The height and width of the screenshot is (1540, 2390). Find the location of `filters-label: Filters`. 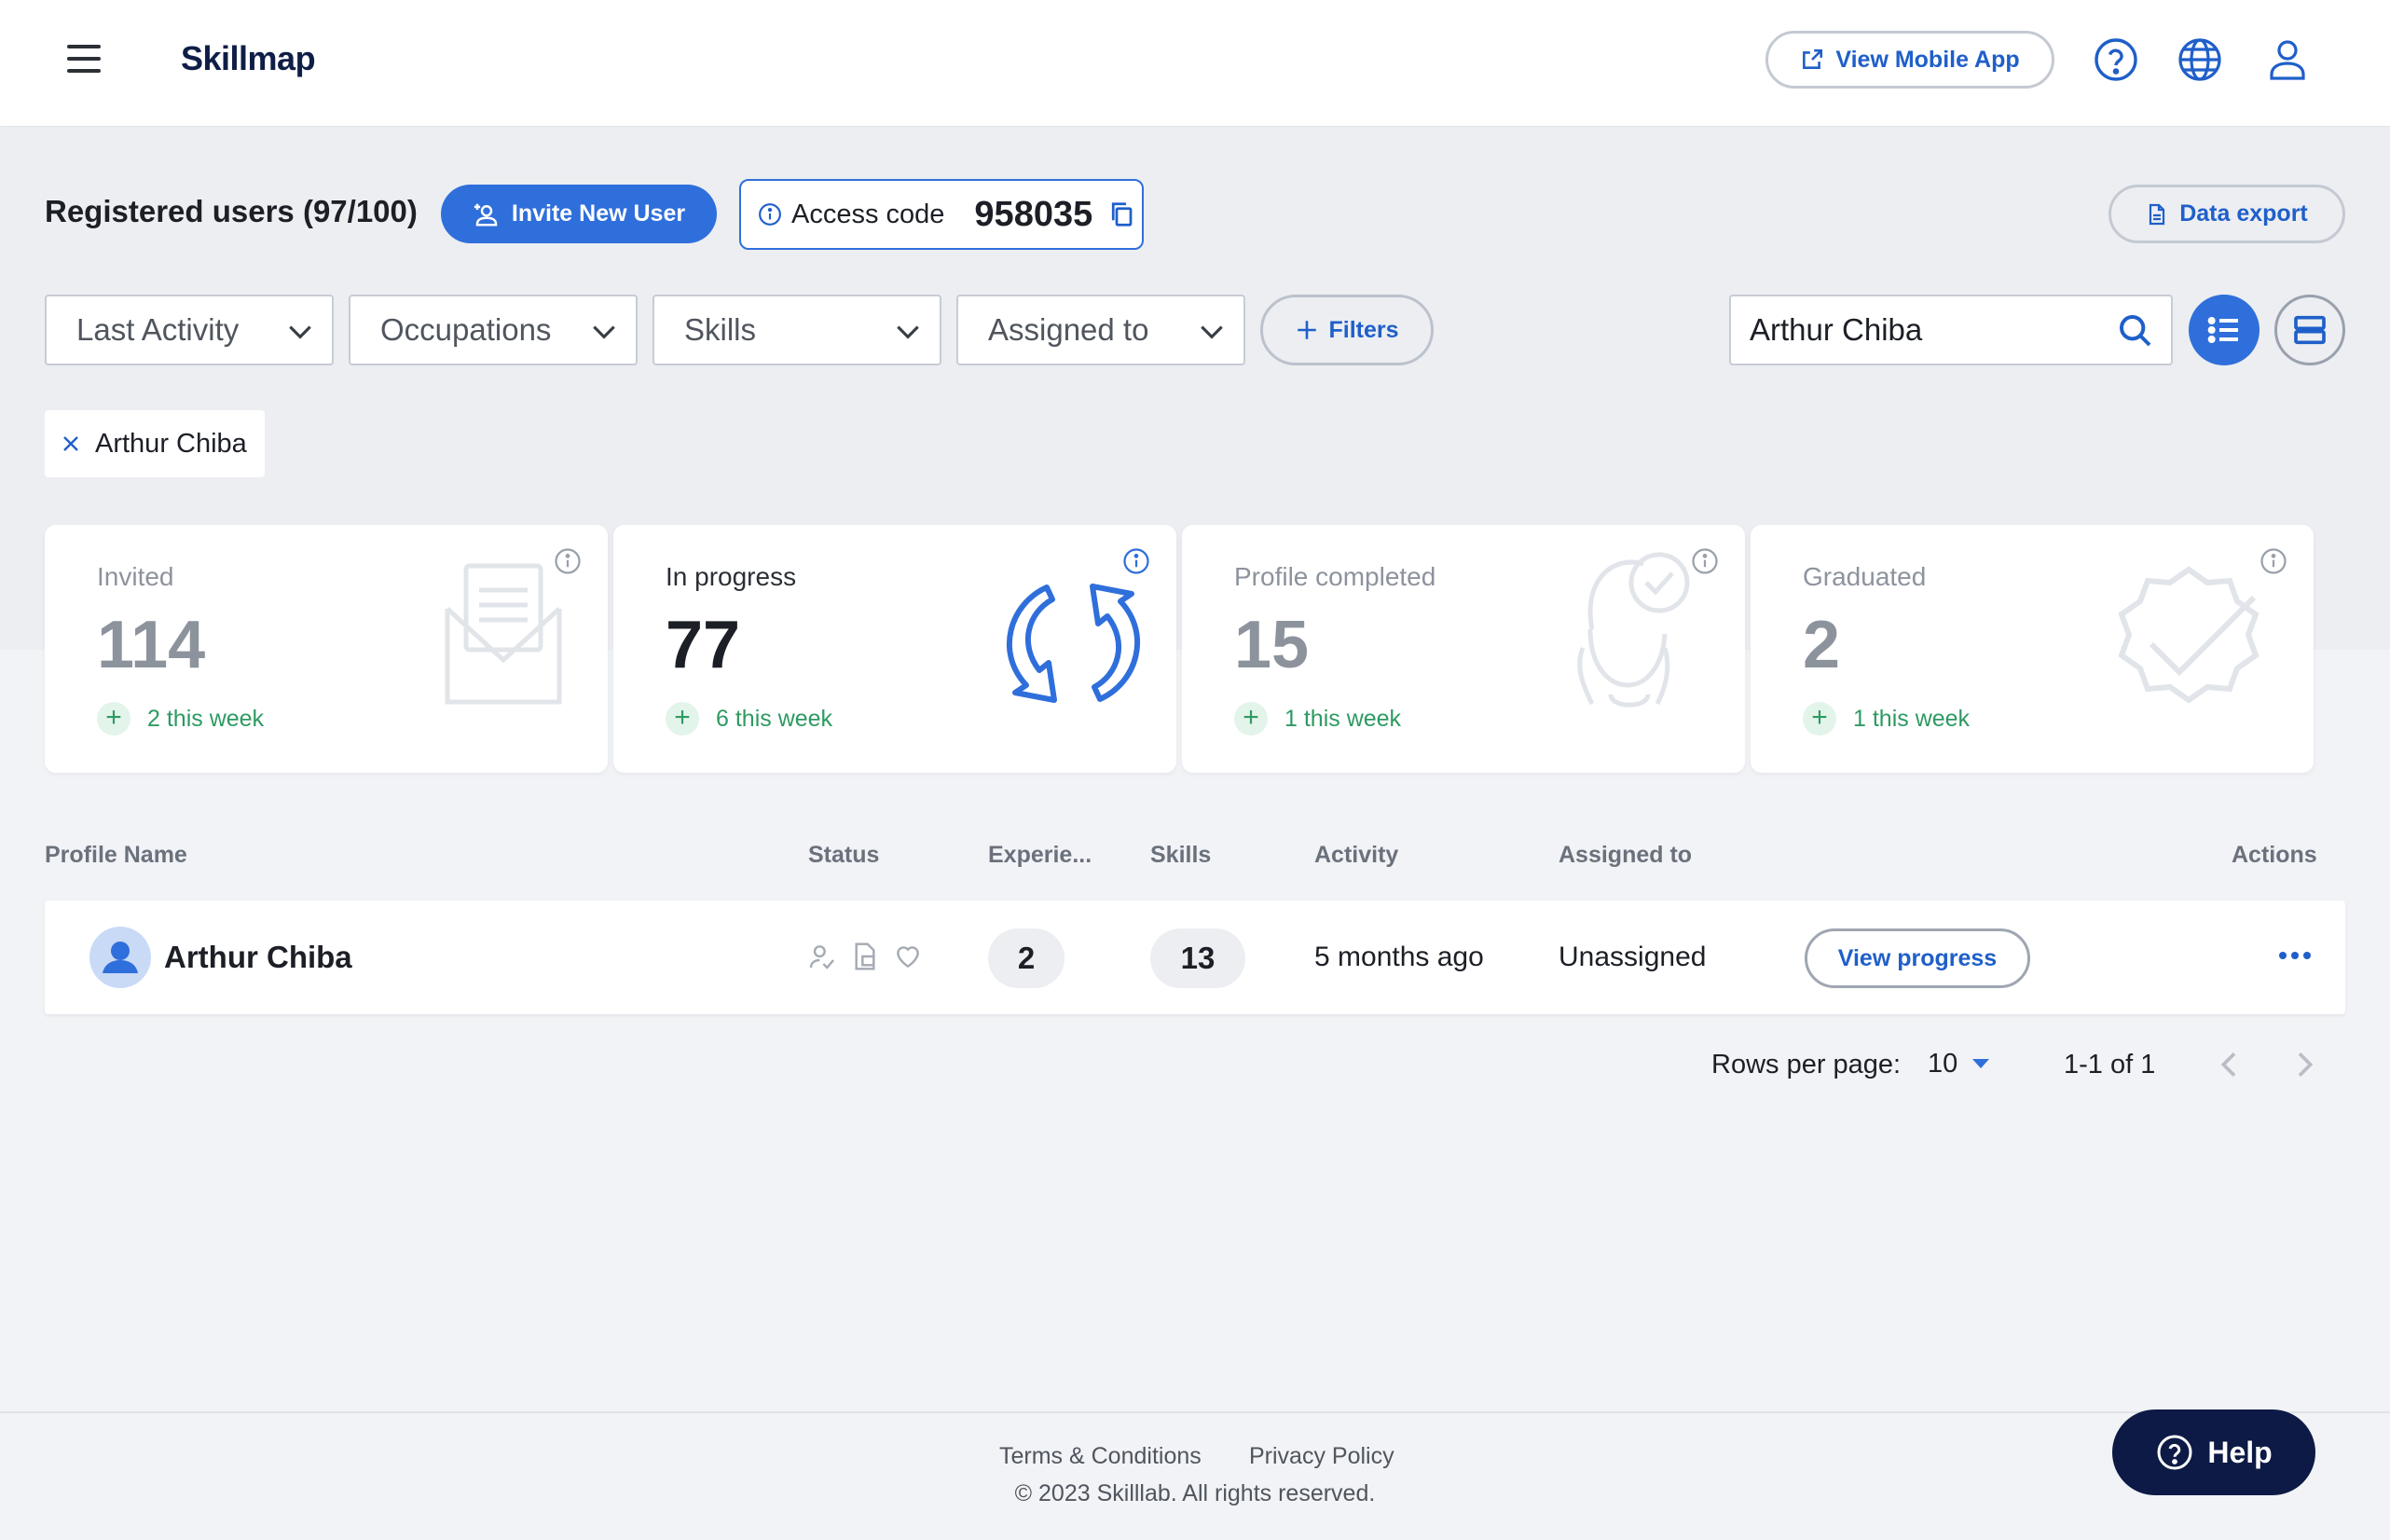

filters-label: Filters is located at coordinates (1363, 329).